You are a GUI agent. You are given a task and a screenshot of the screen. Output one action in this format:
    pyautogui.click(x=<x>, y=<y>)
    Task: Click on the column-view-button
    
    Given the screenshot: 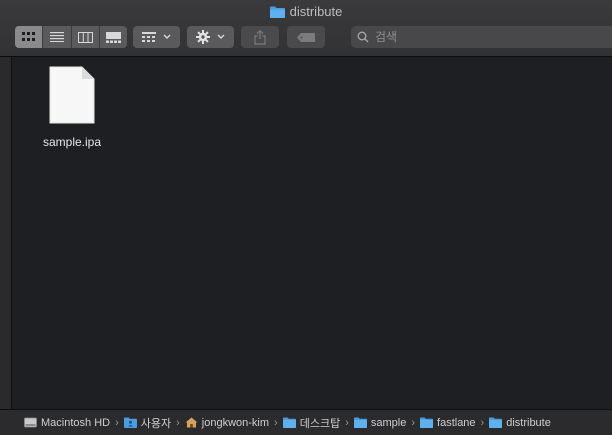 What is the action you would take?
    pyautogui.click(x=86, y=37)
    